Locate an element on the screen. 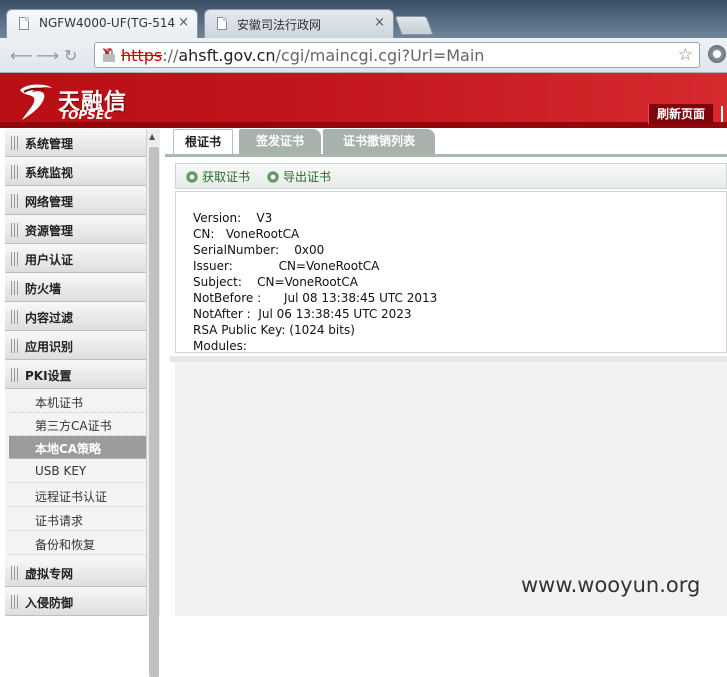 This screenshot has height=677, width=727. cert-tabs: 根证书 签发证书 证书撤销列表 is located at coordinates (446, 142).